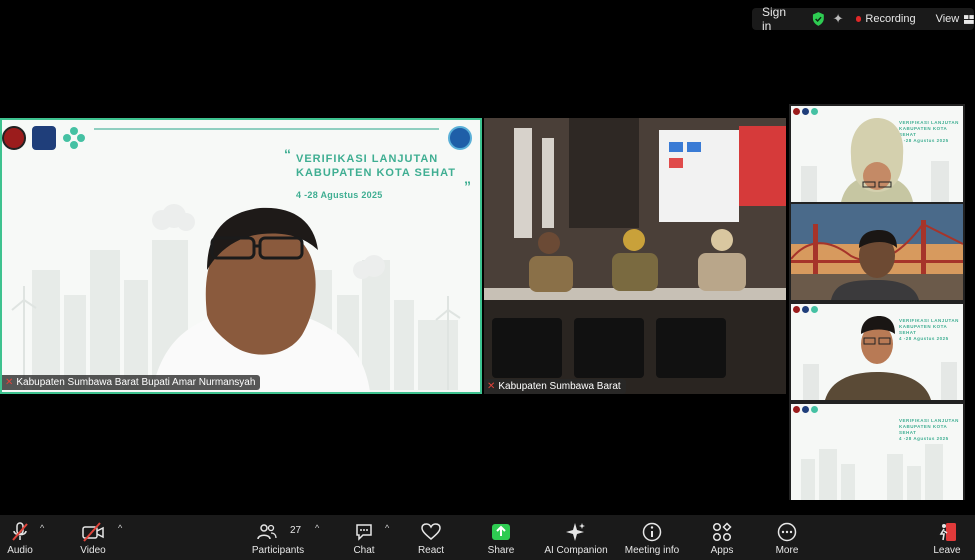  I want to click on close-quote-mark: ”, so click(467, 186).